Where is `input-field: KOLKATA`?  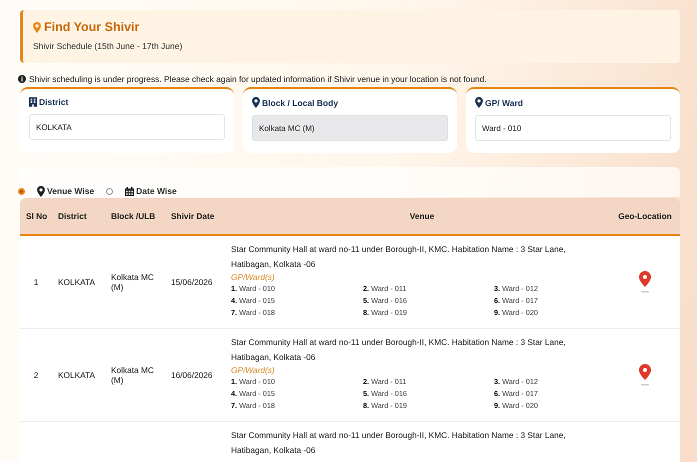
input-field: KOLKATA is located at coordinates (127, 127).